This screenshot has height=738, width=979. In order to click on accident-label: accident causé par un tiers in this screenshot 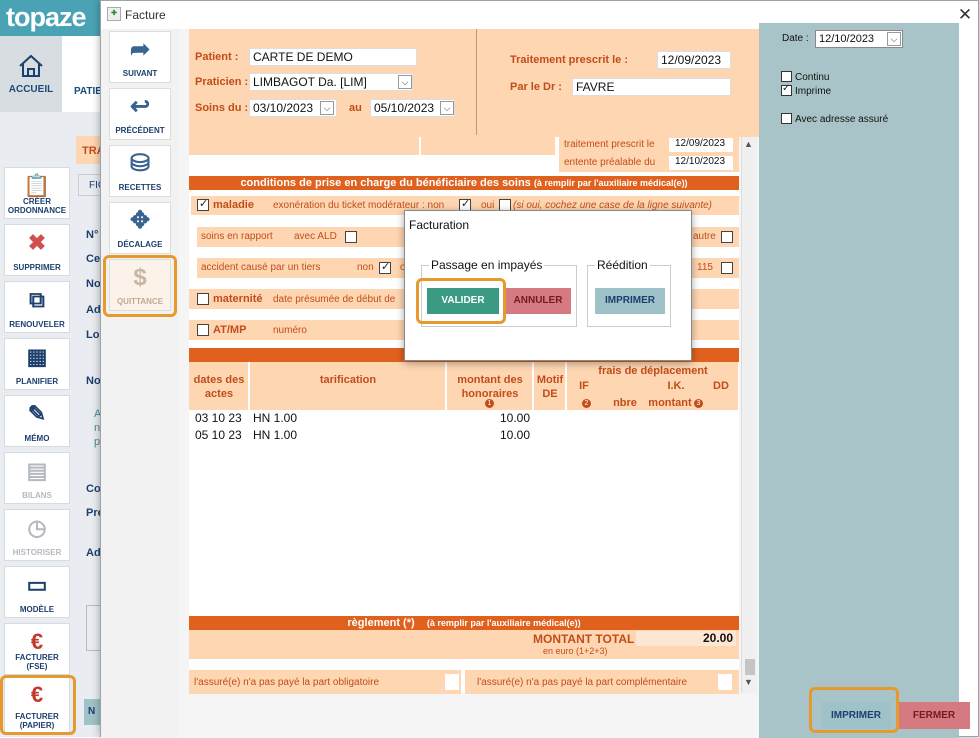, I will do `click(261, 267)`.